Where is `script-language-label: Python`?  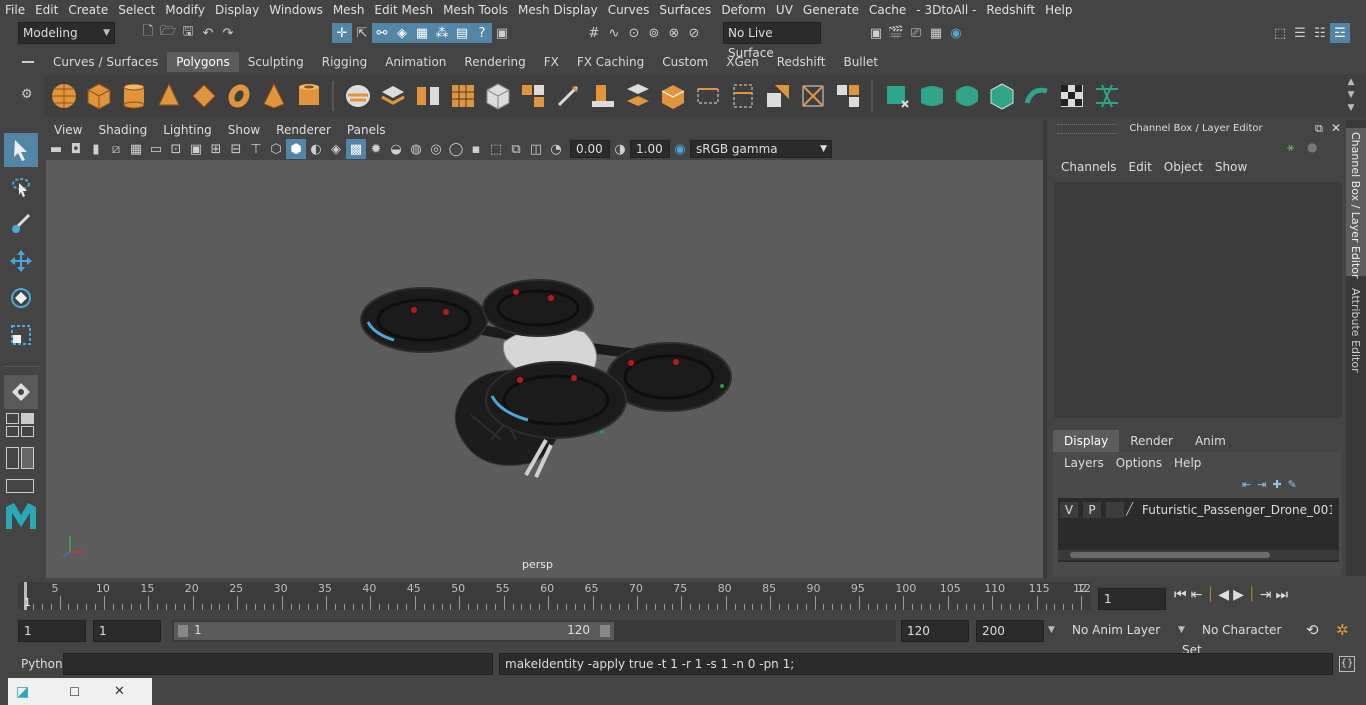
script-language-label: Python is located at coordinates (42, 664).